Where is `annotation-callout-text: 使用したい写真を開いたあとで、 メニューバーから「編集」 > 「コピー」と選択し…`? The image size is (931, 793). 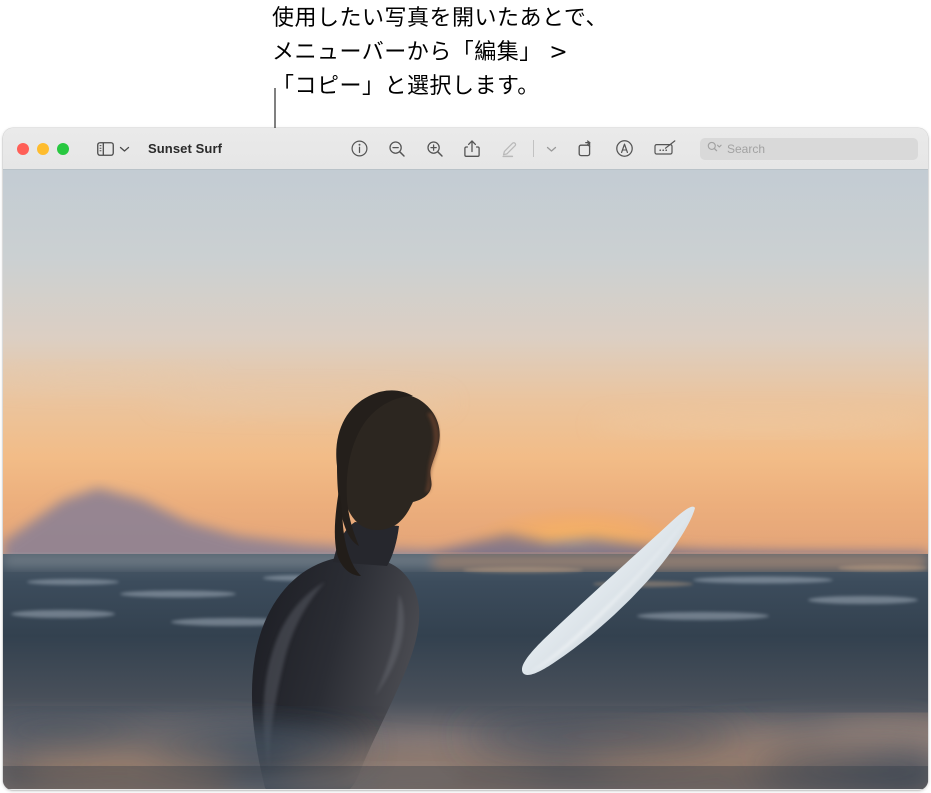
annotation-callout-text: 使用したい写真を開いたあとで、 メニューバーから「編集」 > 「コピー」と選択し… is located at coordinates (440, 52).